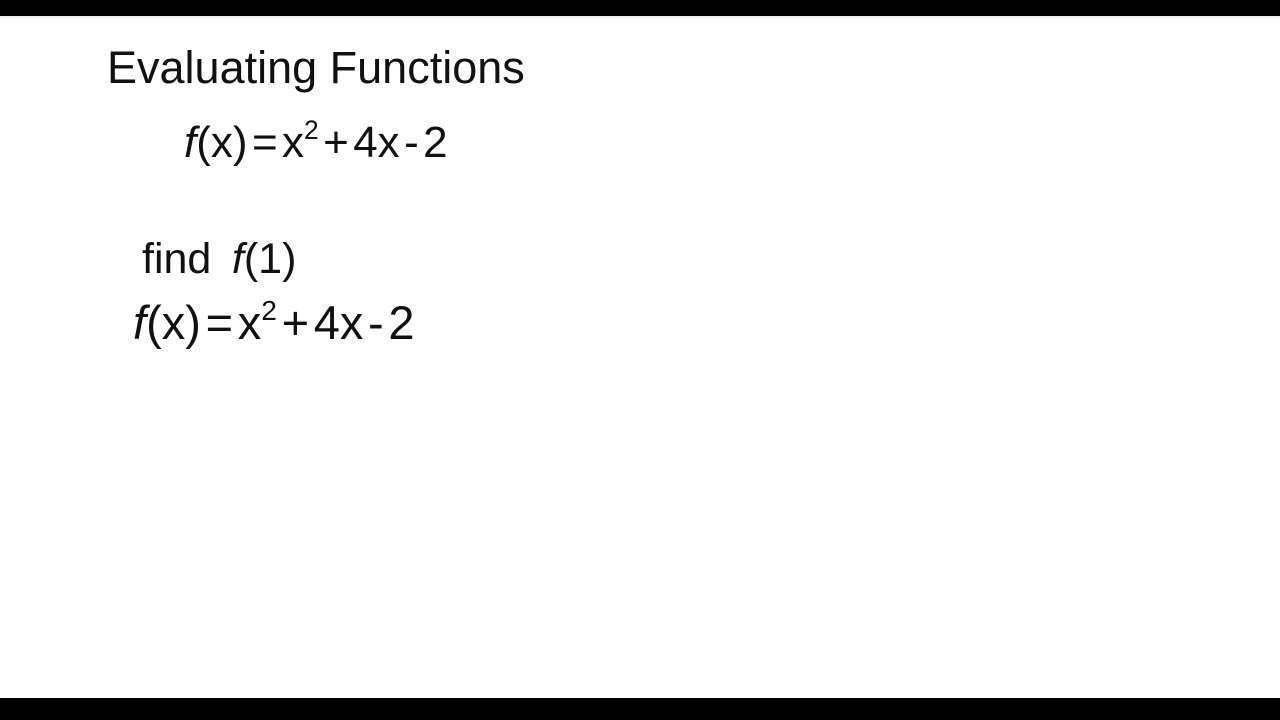 The height and width of the screenshot is (720, 1280). Describe the element at coordinates (219, 259) in the screenshot. I see `instruction-find-f-of-1: find f(1)` at that location.